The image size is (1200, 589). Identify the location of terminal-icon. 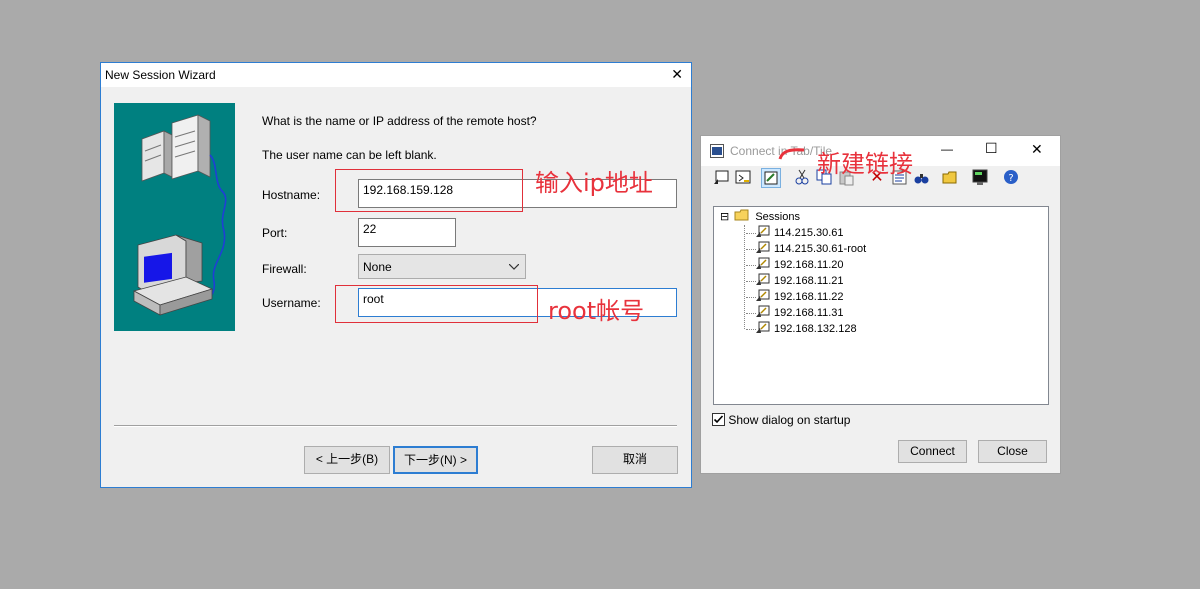
(980, 178).